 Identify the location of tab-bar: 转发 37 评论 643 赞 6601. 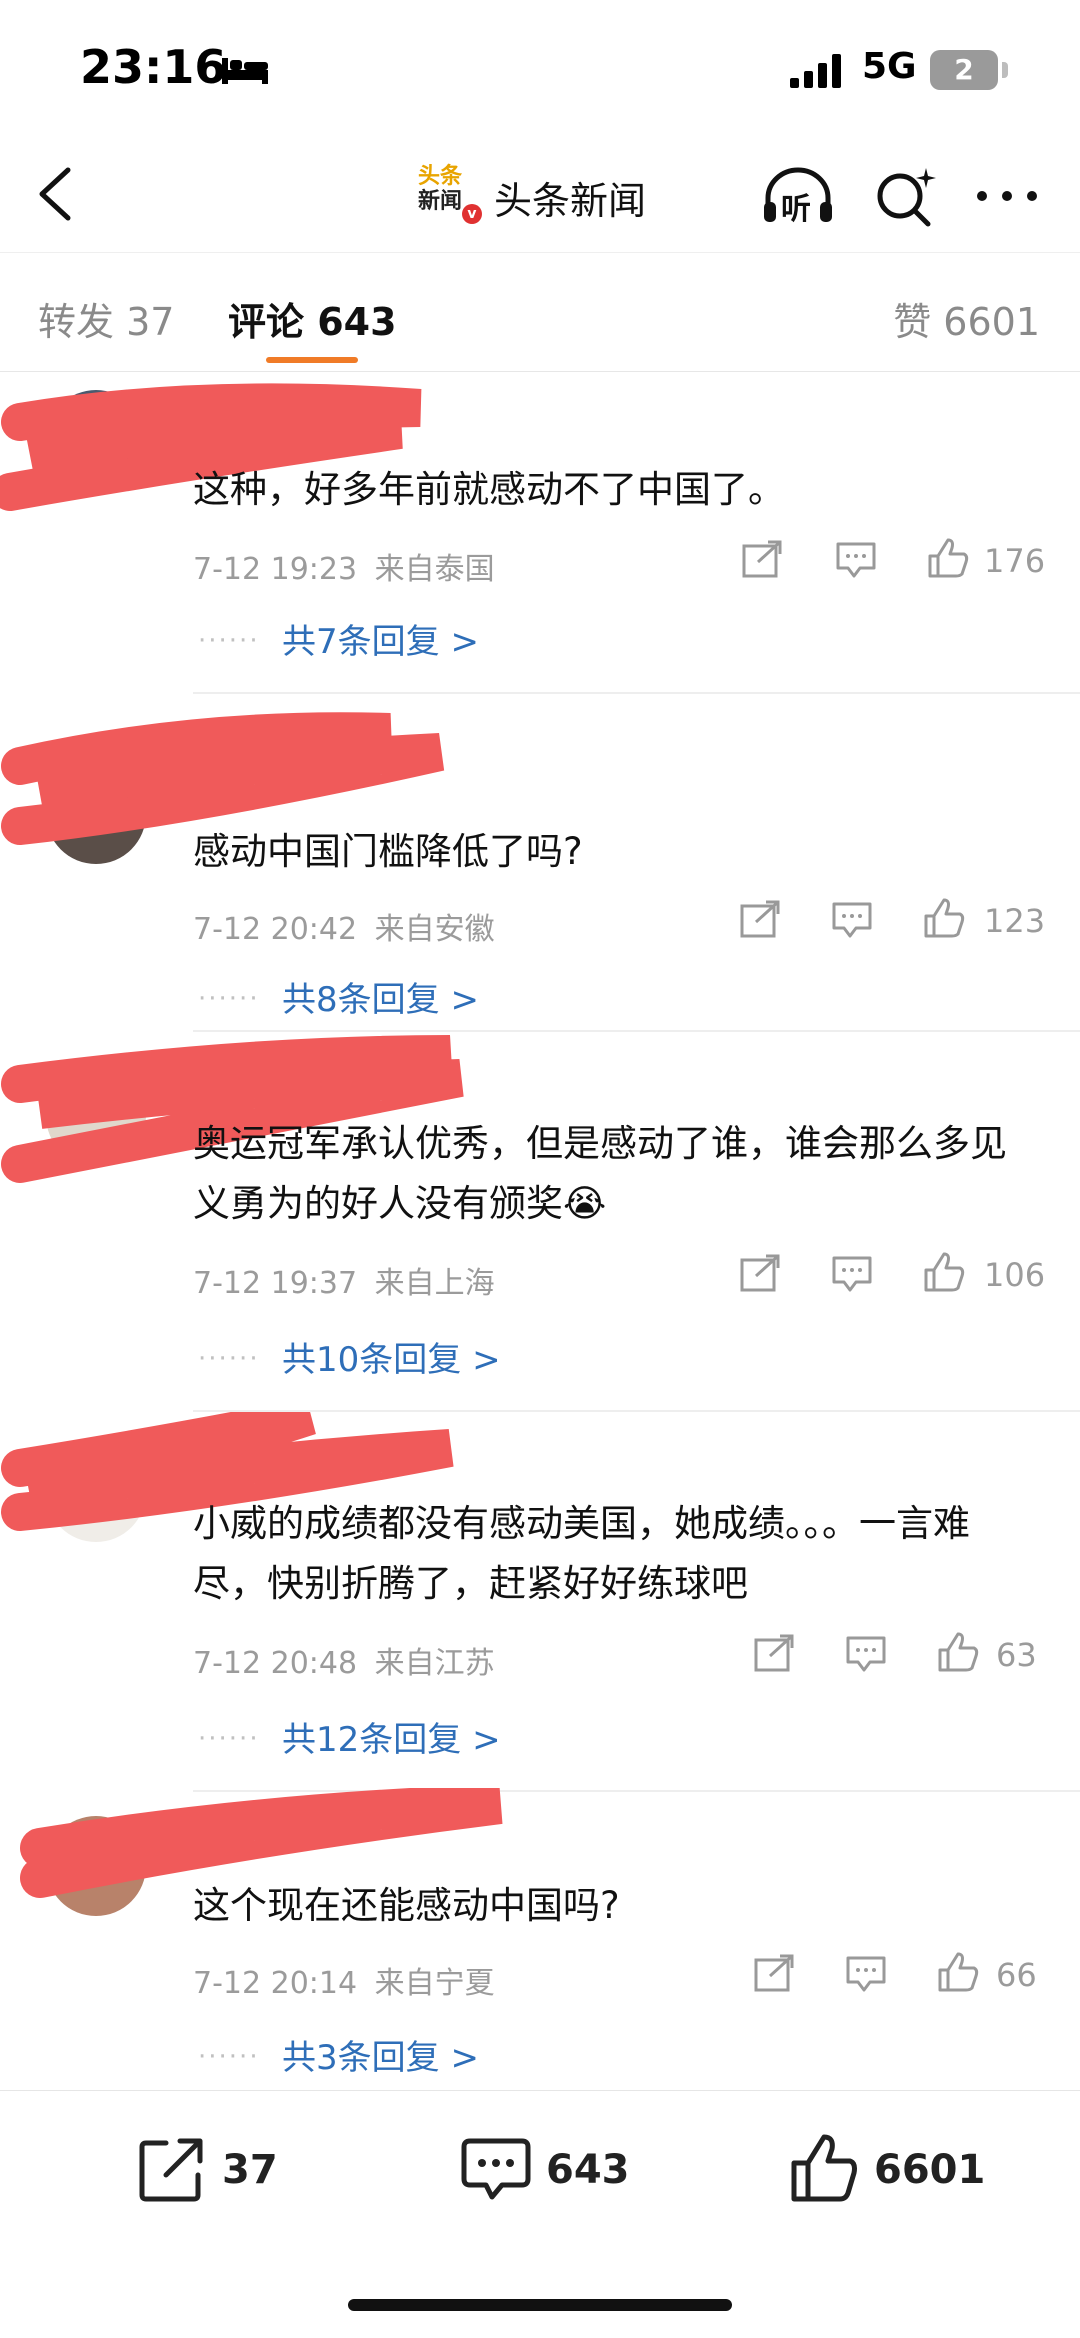
(540, 312).